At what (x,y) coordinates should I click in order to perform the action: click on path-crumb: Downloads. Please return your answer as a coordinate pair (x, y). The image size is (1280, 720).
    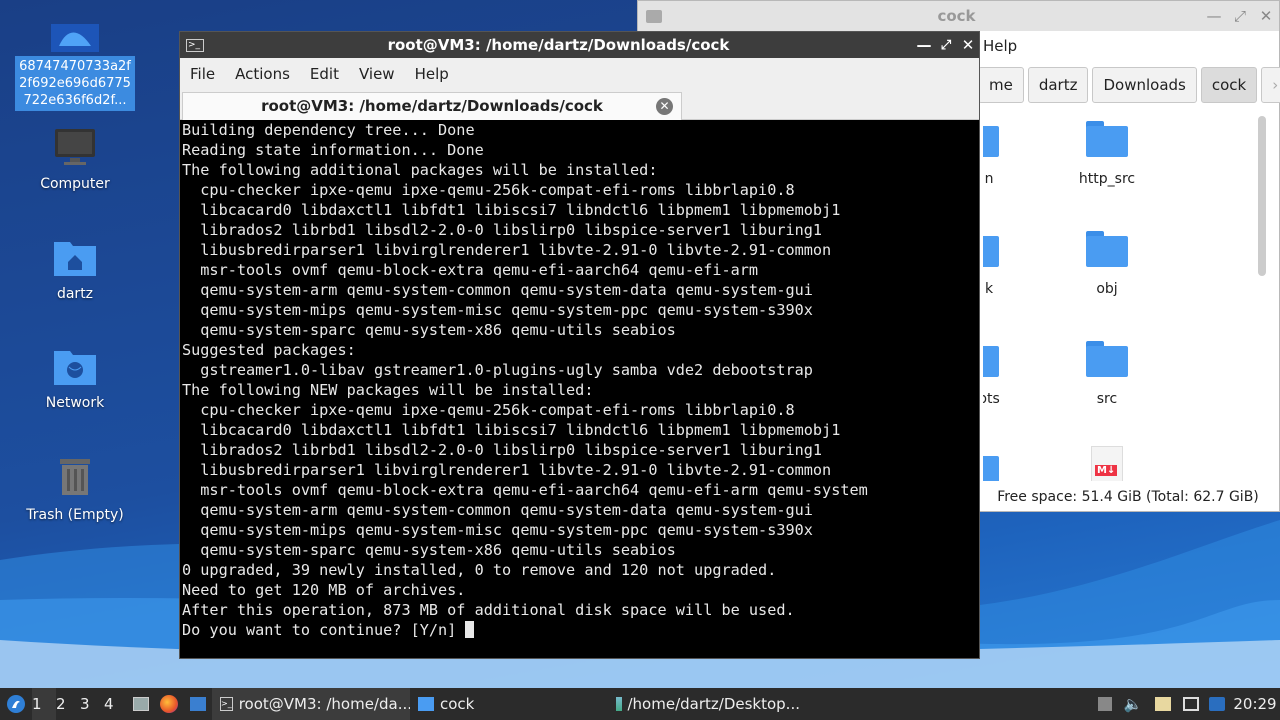
    Looking at the image, I should click on (1144, 85).